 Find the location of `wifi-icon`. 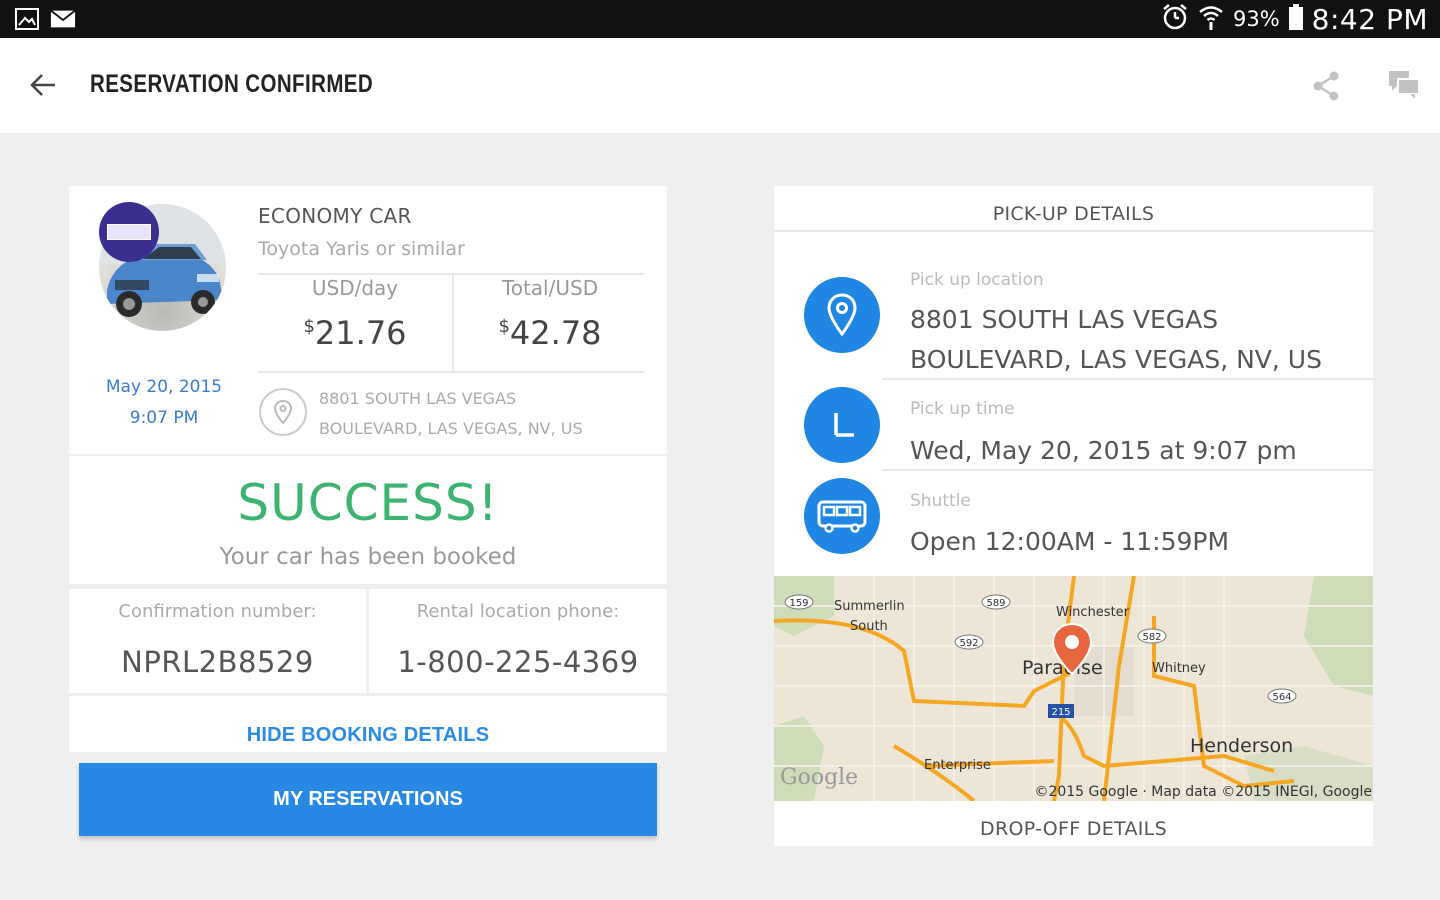

wifi-icon is located at coordinates (1211, 19).